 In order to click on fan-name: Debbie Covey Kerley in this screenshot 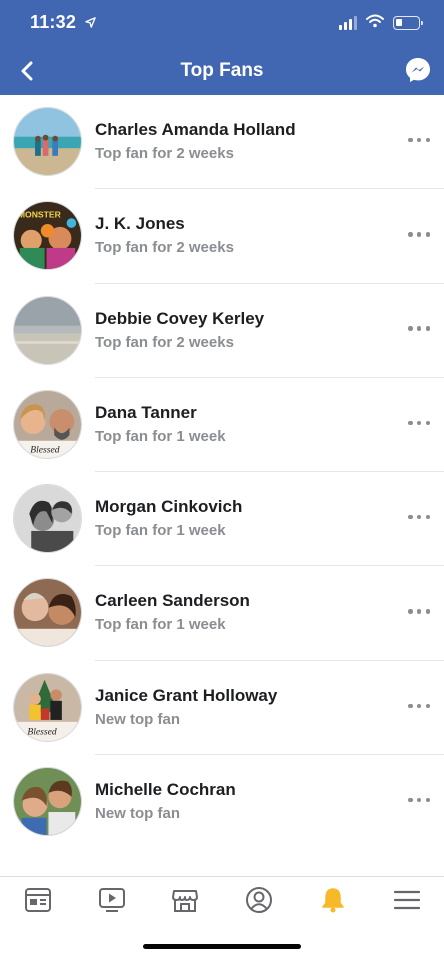, I will do `click(179, 319)`.